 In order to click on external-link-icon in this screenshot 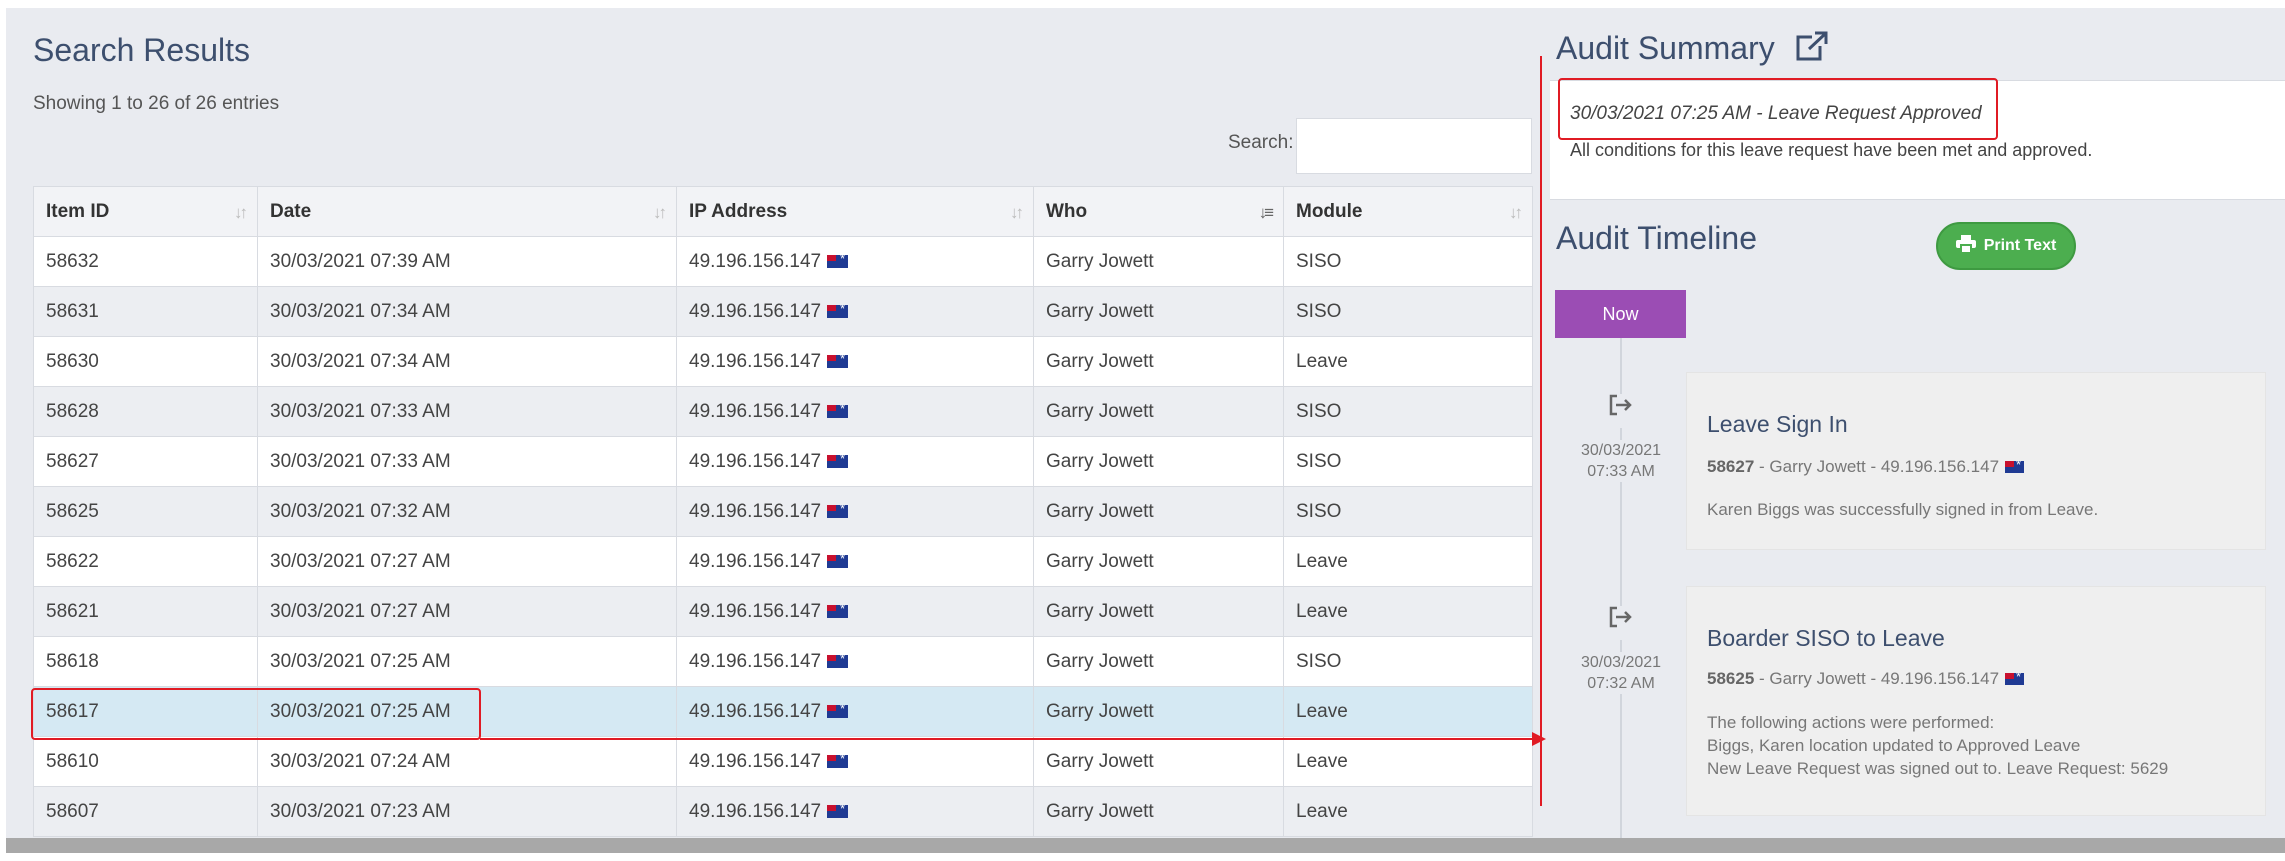, I will do `click(1812, 50)`.